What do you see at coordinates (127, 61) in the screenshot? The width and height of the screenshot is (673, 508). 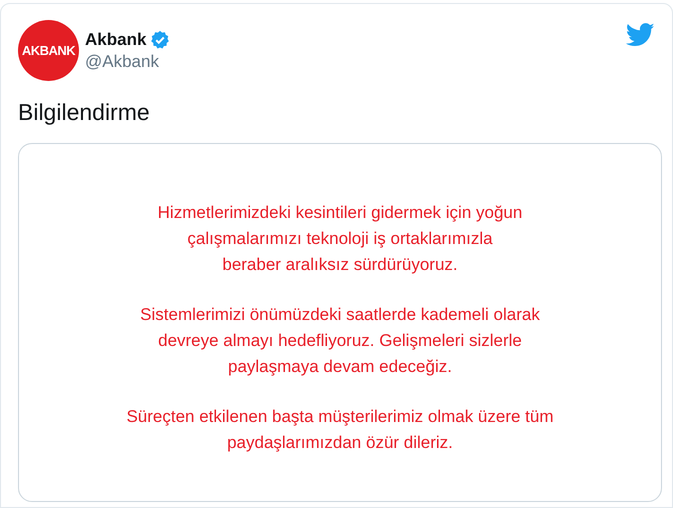 I see `author-handle: @Akbank` at bounding box center [127, 61].